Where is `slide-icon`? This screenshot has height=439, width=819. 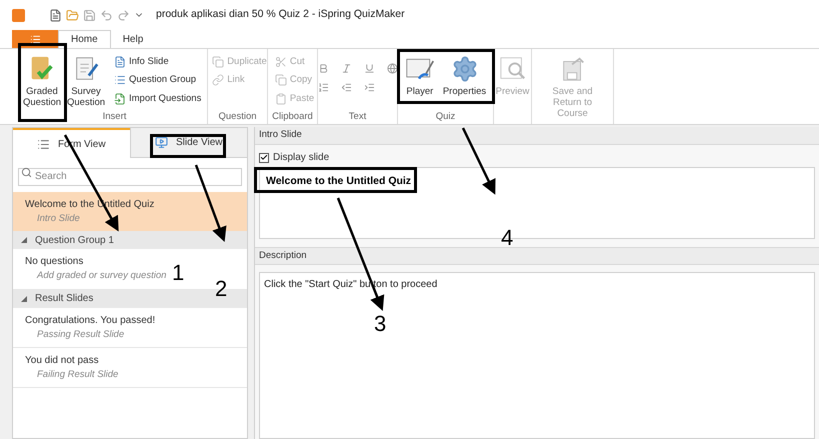 slide-icon is located at coordinates (161, 142).